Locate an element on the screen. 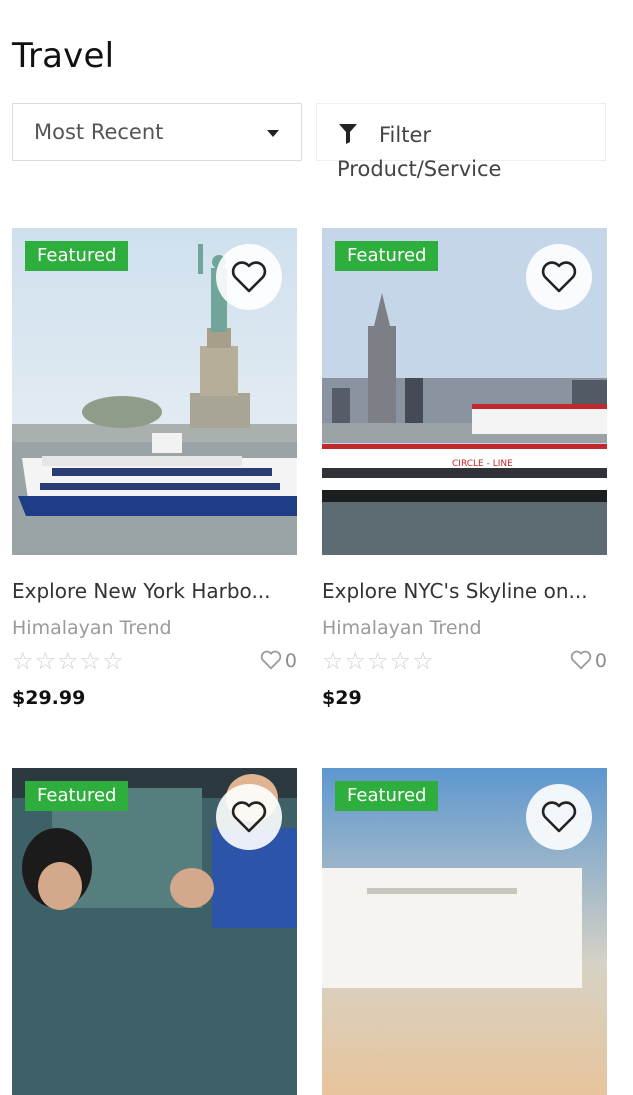  product-image: CIRCLE - LINE Featured is located at coordinates (464, 391).